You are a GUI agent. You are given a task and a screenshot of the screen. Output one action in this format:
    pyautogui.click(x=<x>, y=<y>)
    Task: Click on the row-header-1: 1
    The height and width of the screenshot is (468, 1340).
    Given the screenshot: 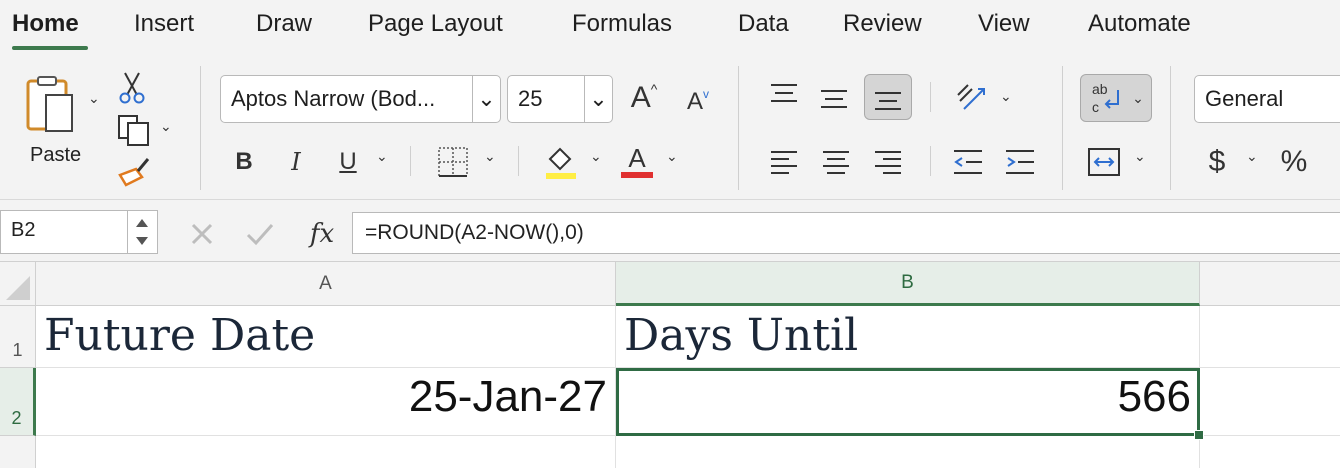 What is the action you would take?
    pyautogui.click(x=18, y=337)
    